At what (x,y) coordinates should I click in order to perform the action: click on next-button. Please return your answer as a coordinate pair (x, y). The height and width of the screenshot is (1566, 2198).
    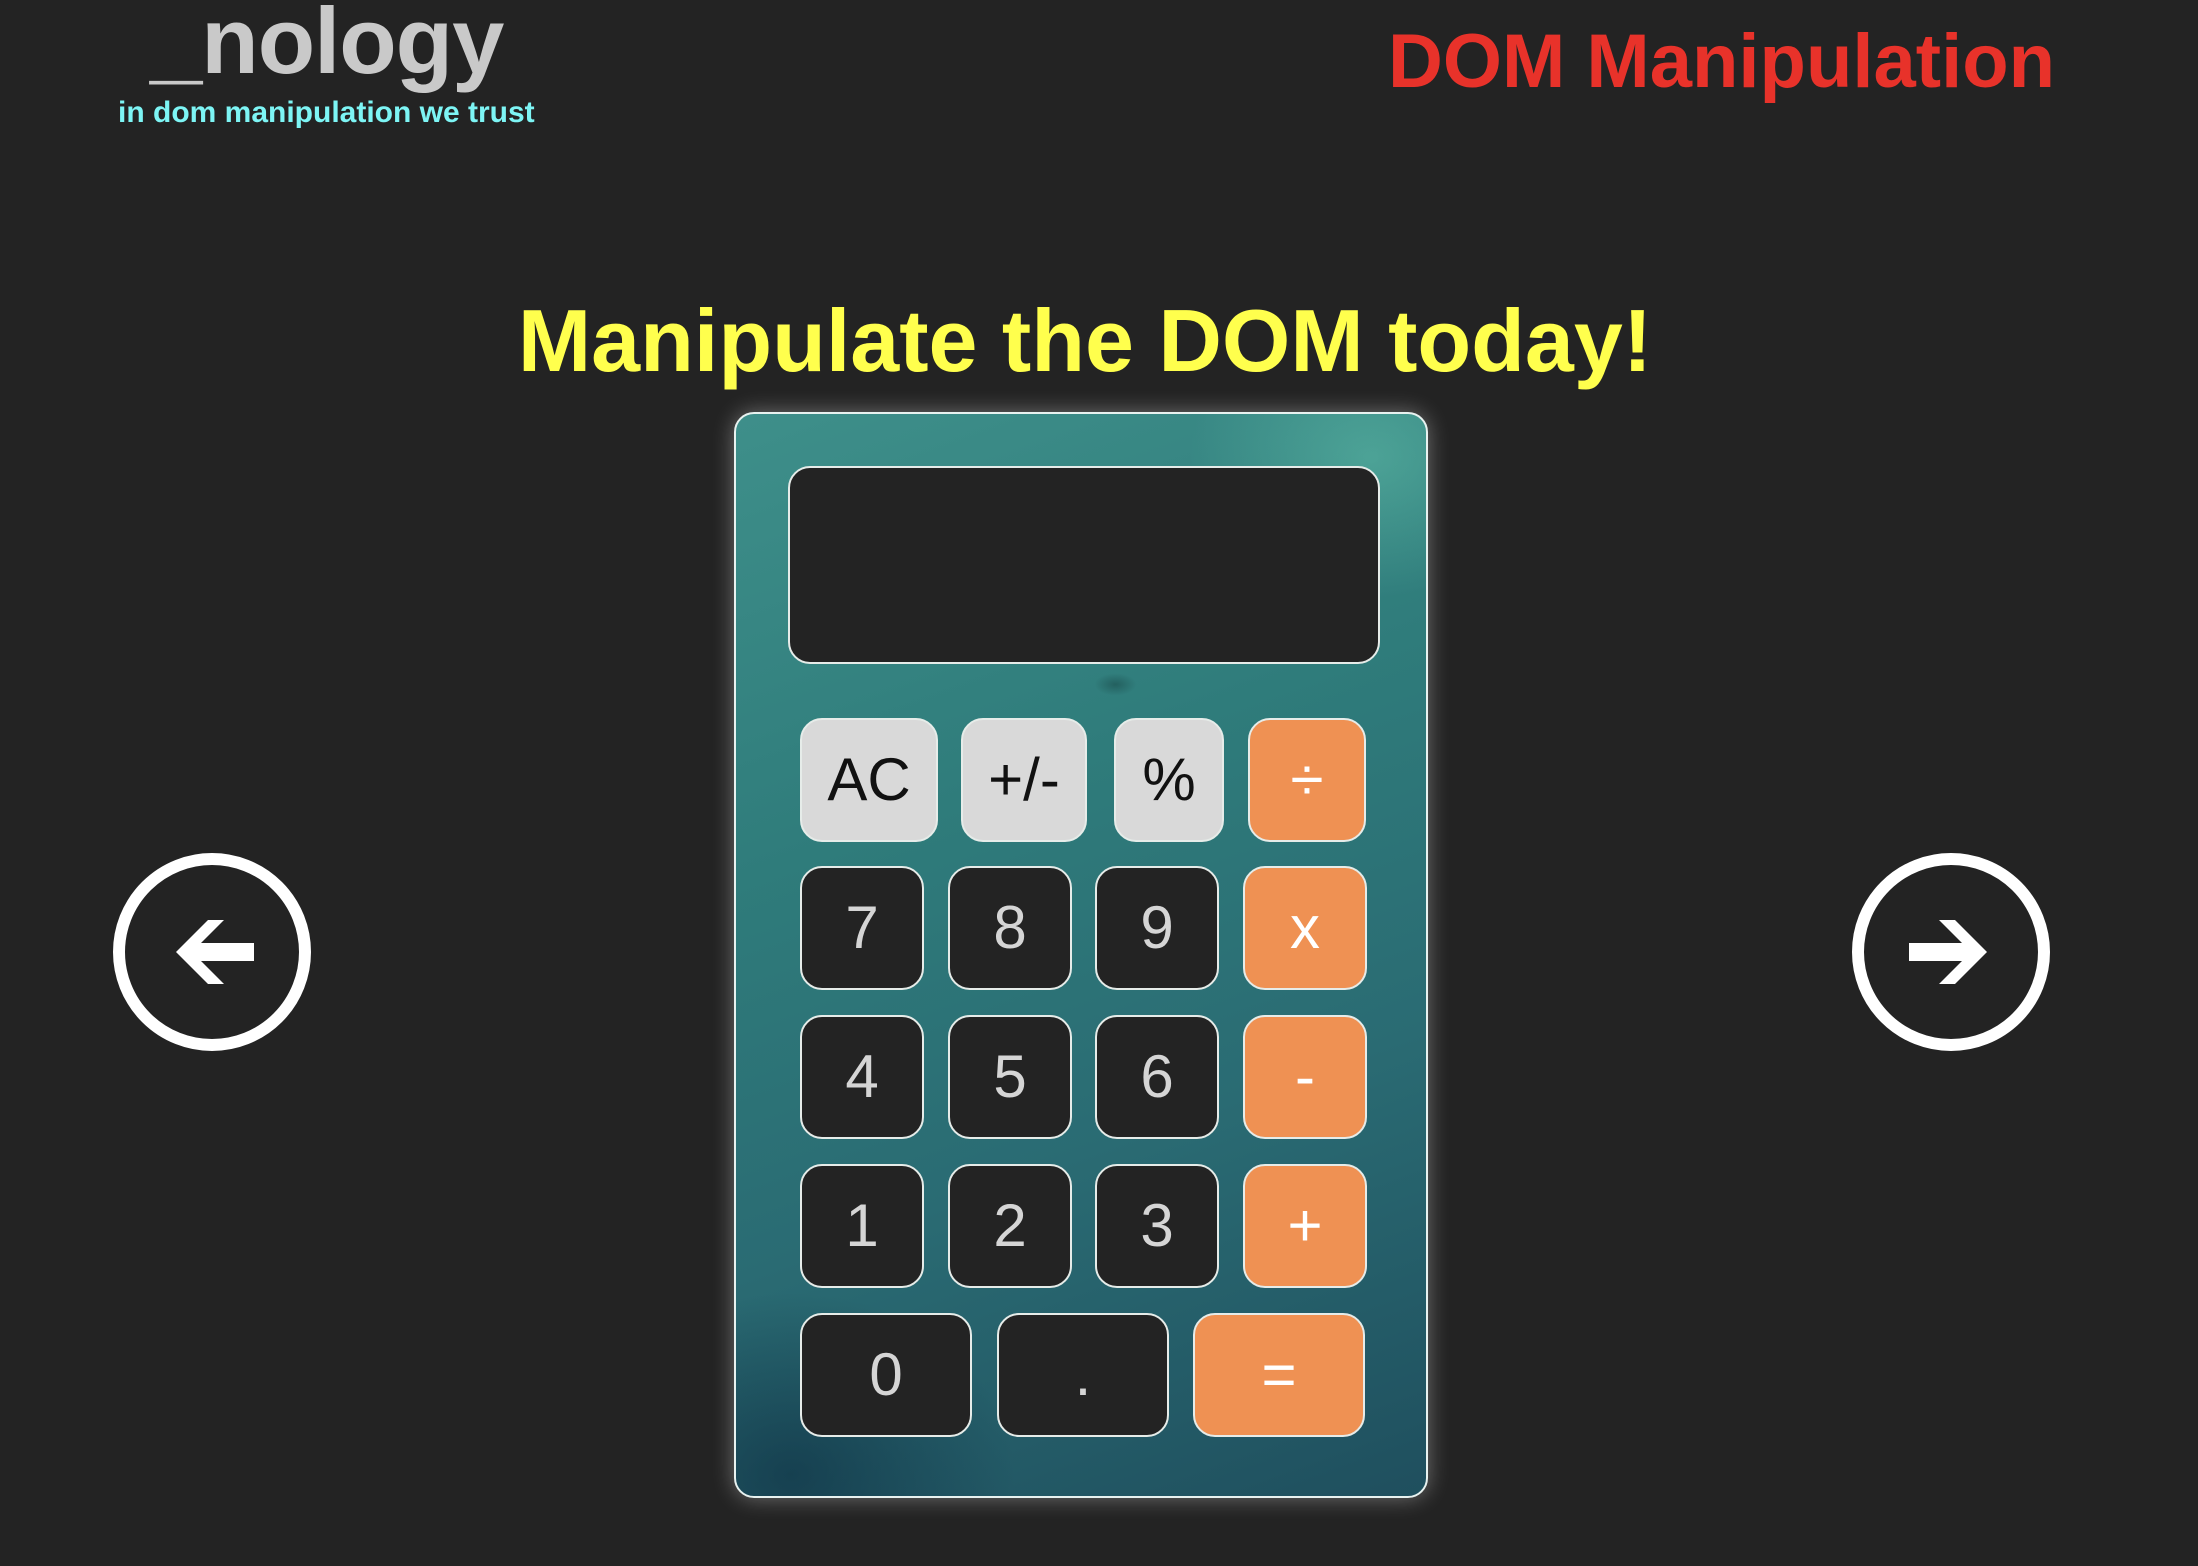
    Looking at the image, I should click on (1951, 952).